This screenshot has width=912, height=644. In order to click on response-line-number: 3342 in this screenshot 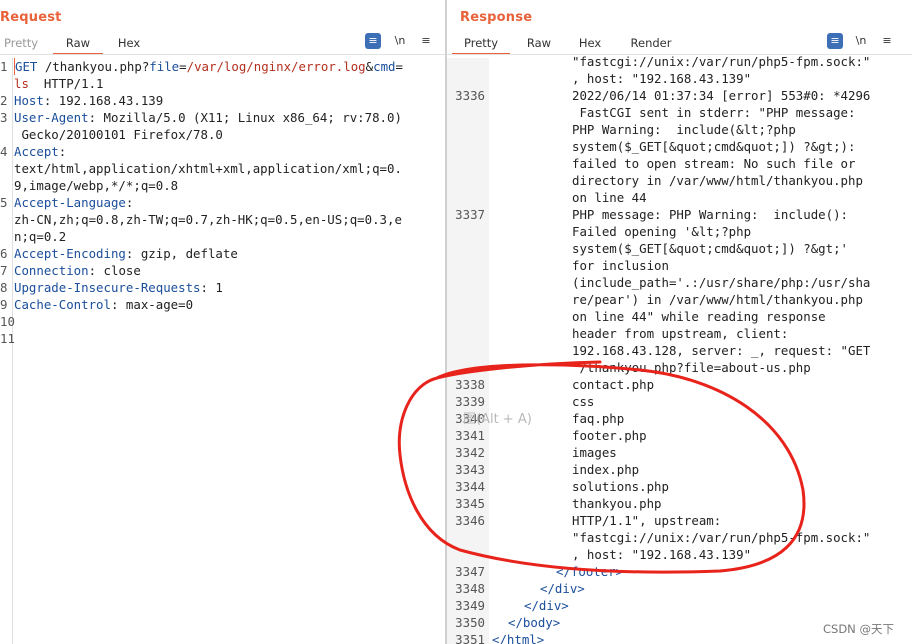, I will do `click(470, 452)`.